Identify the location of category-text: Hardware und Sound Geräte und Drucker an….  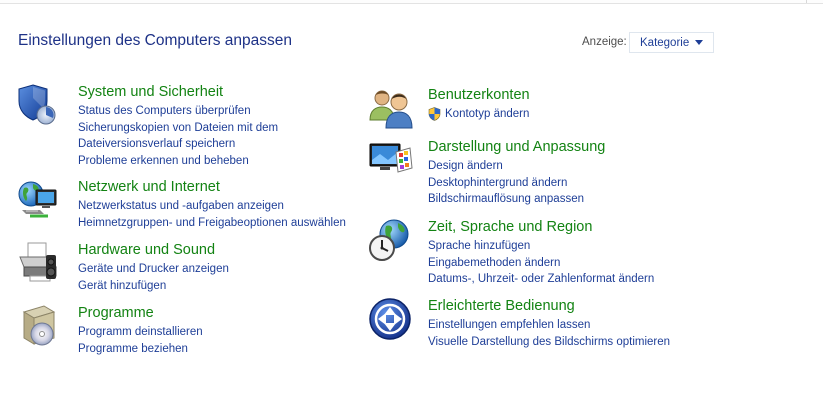
(153, 267).